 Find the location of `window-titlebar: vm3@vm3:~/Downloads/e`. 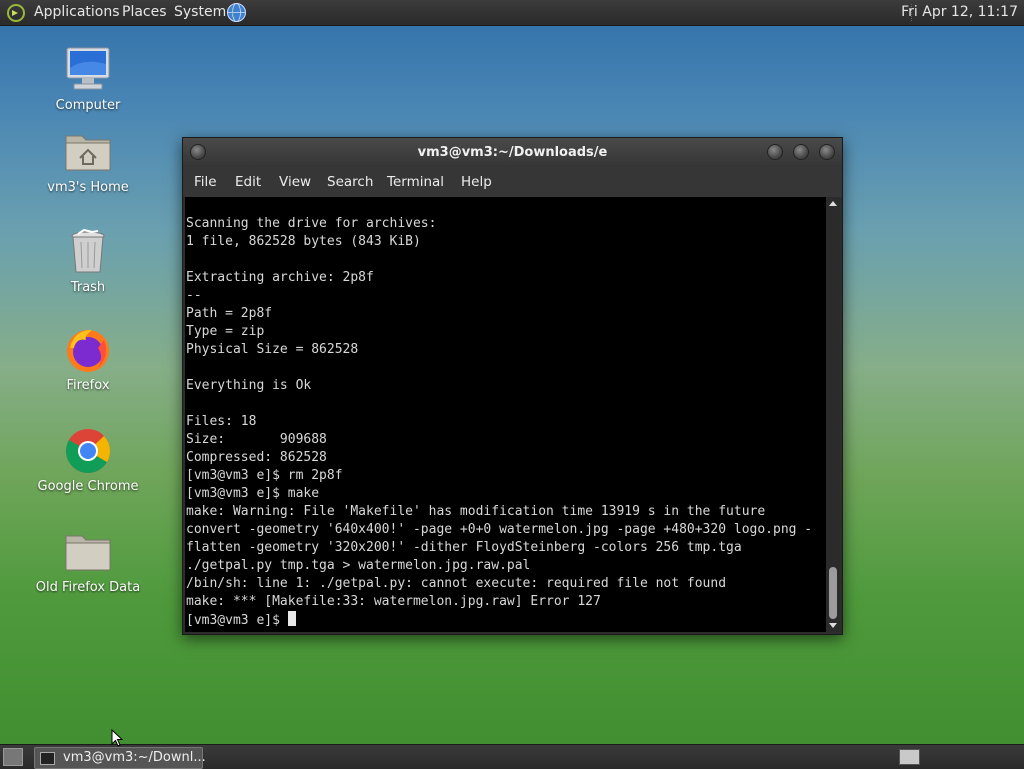

window-titlebar: vm3@vm3:~/Downloads/e is located at coordinates (512, 152).